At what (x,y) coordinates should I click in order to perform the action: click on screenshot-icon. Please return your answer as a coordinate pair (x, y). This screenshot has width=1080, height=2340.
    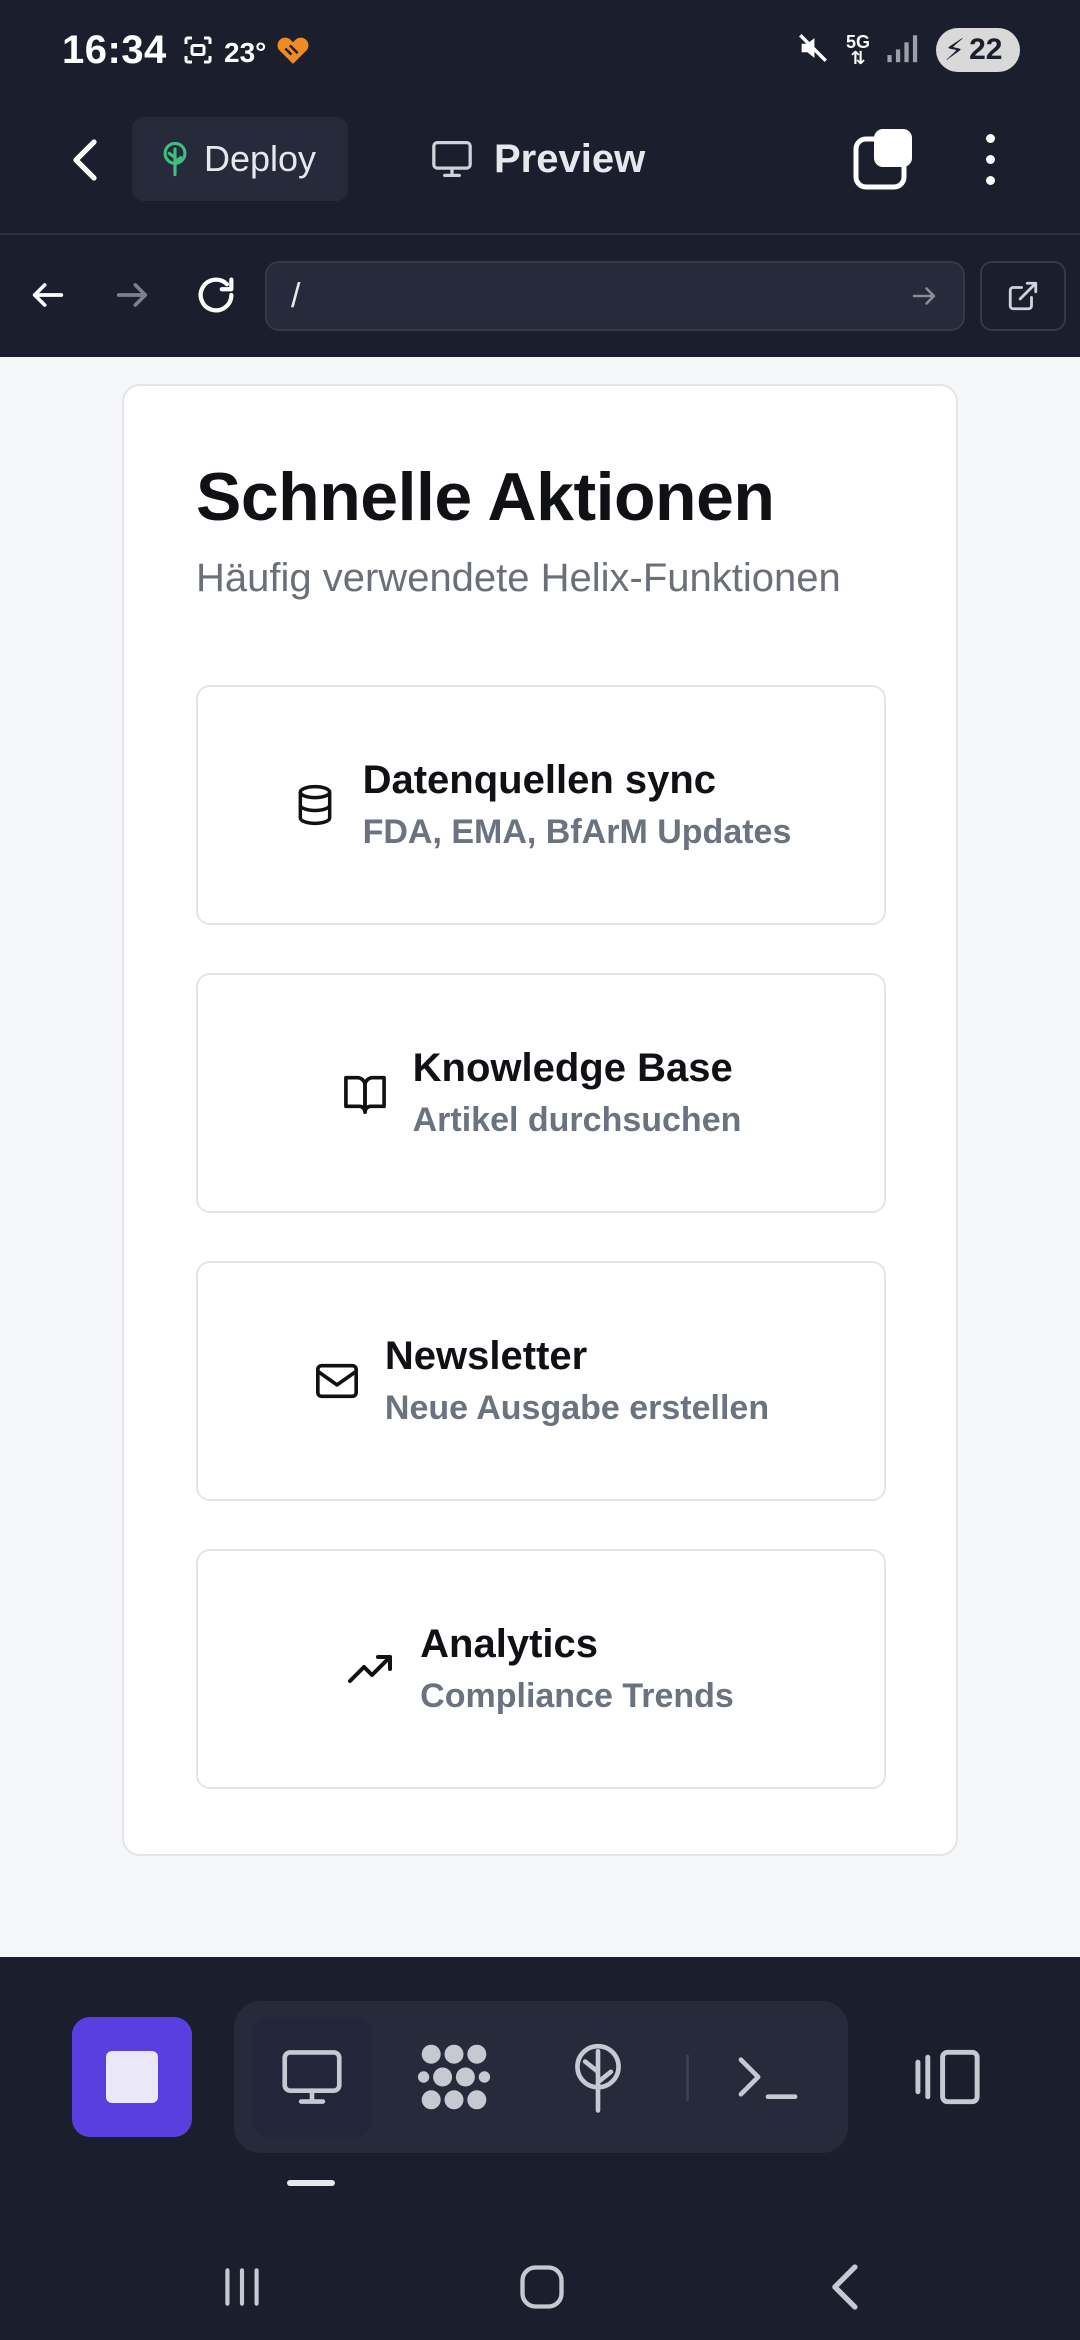
    Looking at the image, I should click on (198, 52).